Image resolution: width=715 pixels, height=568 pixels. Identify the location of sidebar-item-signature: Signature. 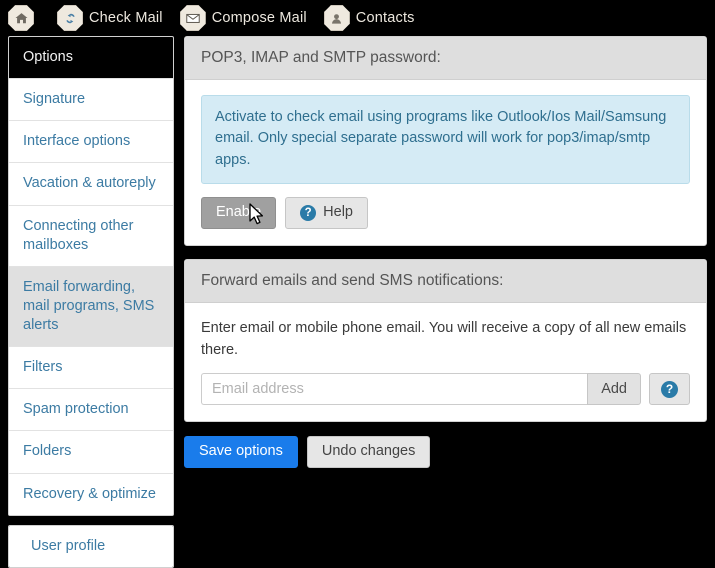
(91, 100).